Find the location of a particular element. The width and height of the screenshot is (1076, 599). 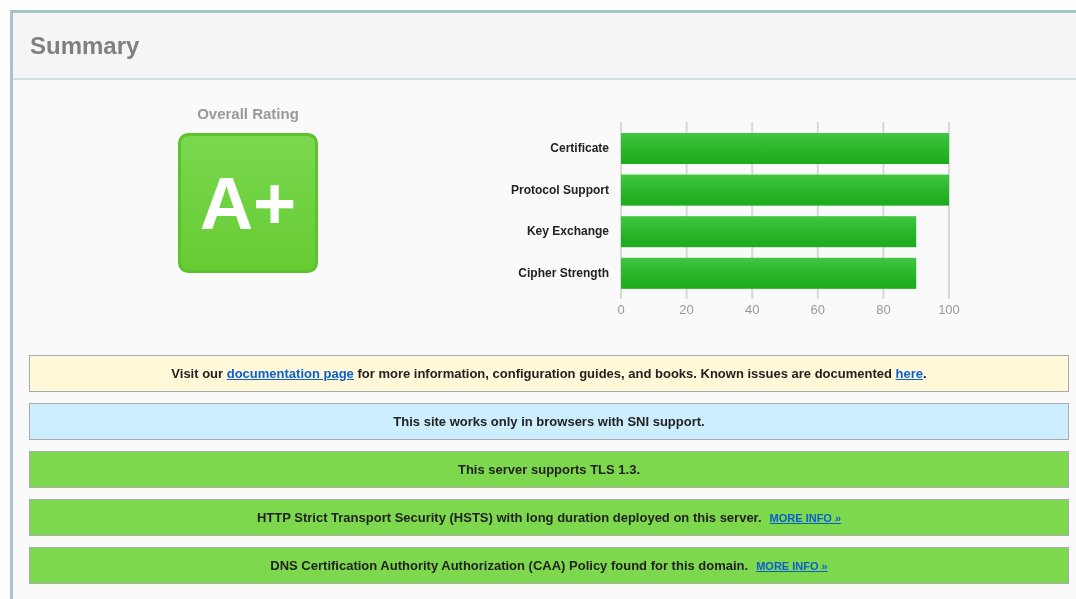

tick-label: 100 is located at coordinates (949, 309).